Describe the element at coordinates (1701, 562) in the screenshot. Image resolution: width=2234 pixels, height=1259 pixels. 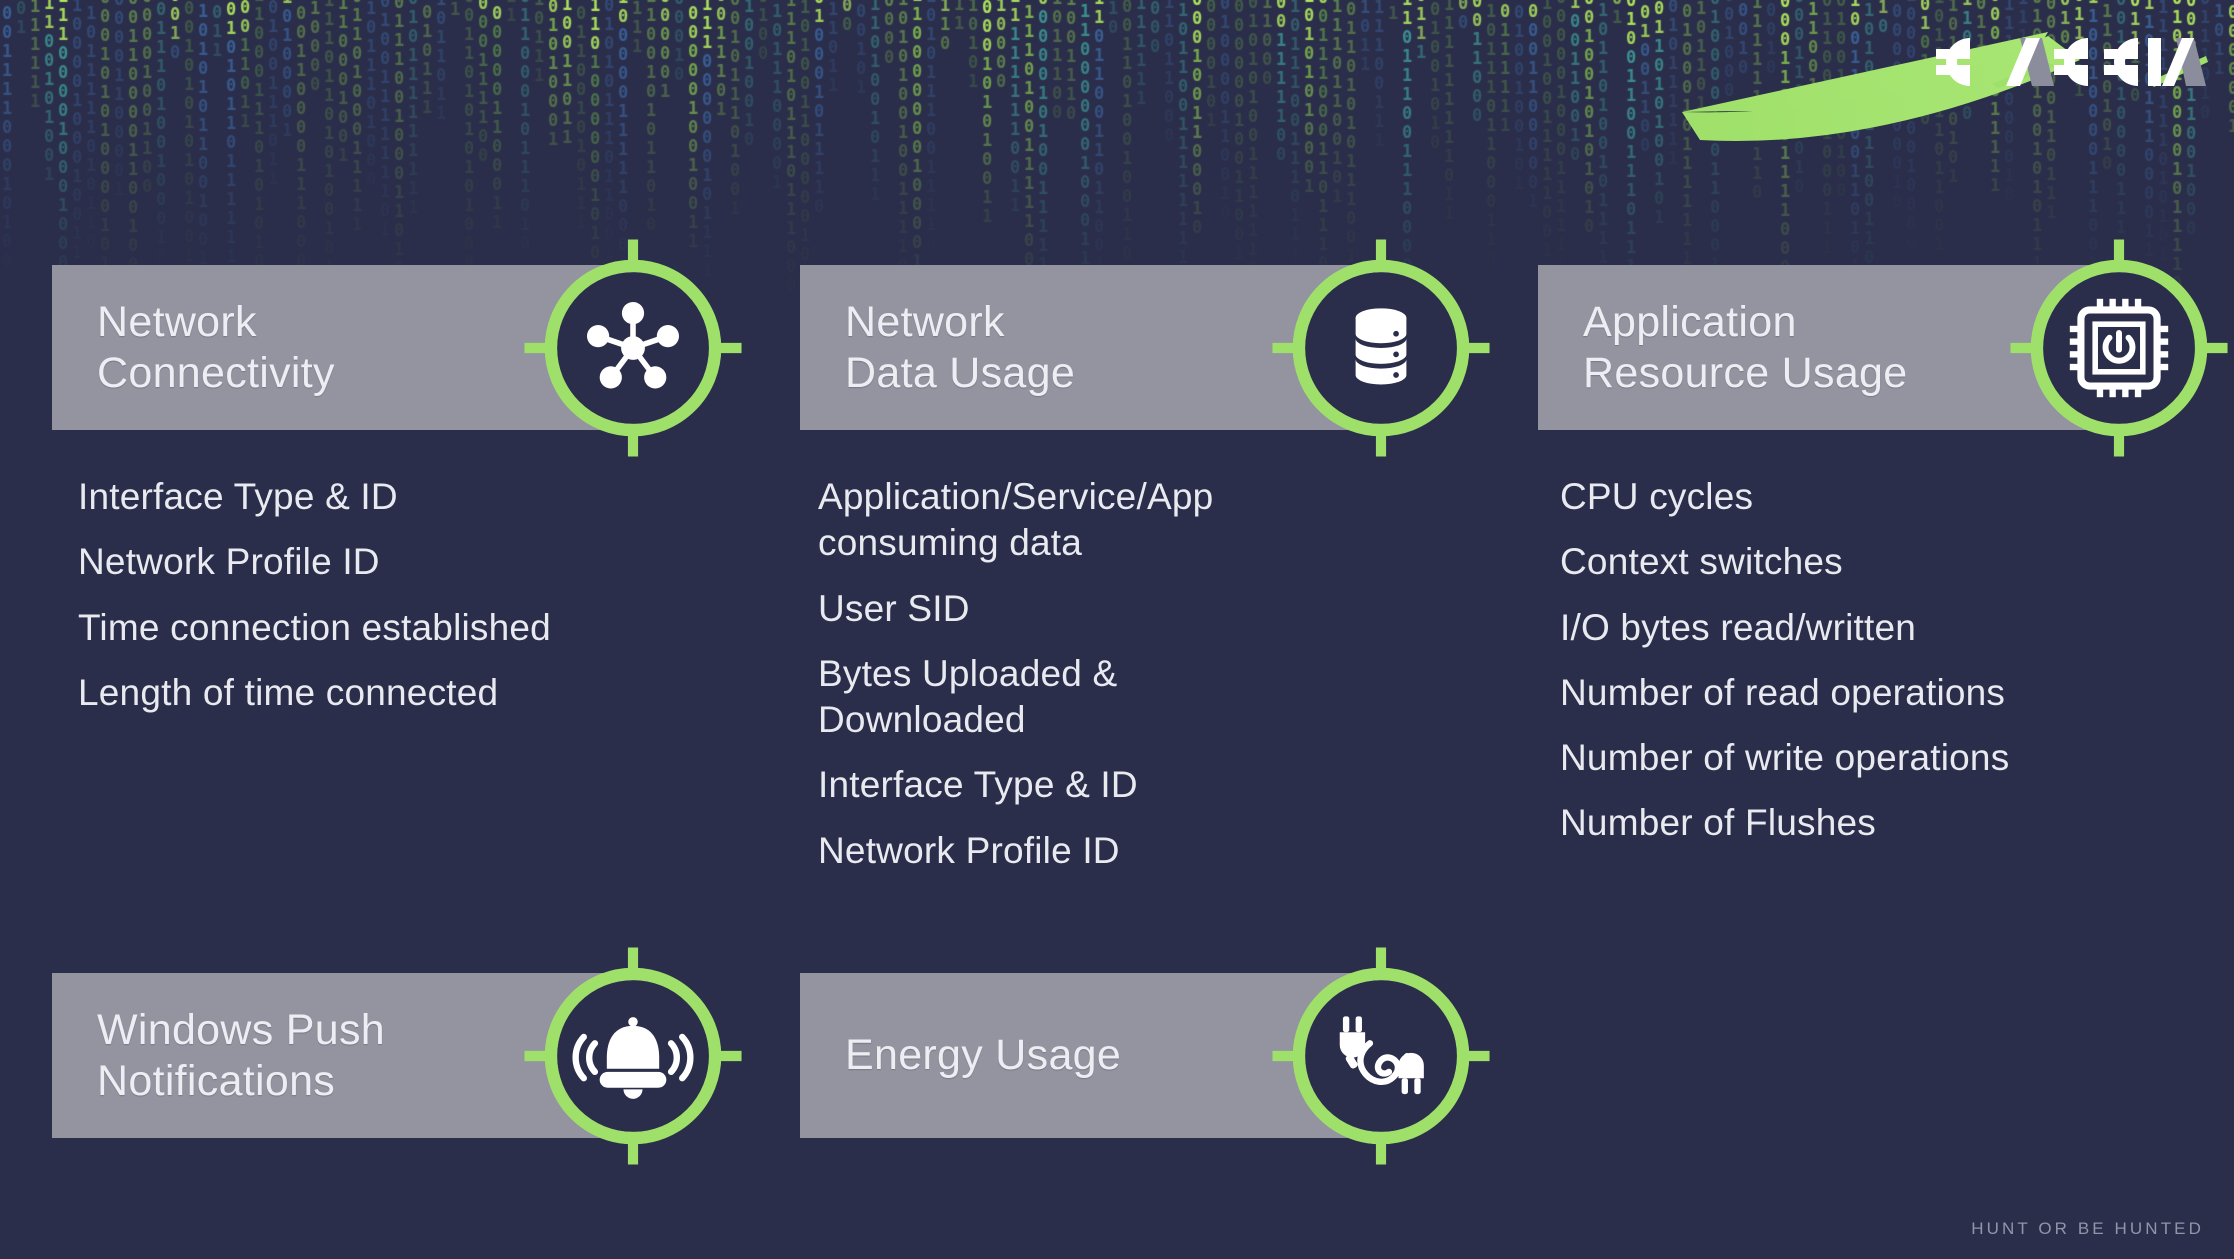
I see `bullet-item: Context switches` at that location.